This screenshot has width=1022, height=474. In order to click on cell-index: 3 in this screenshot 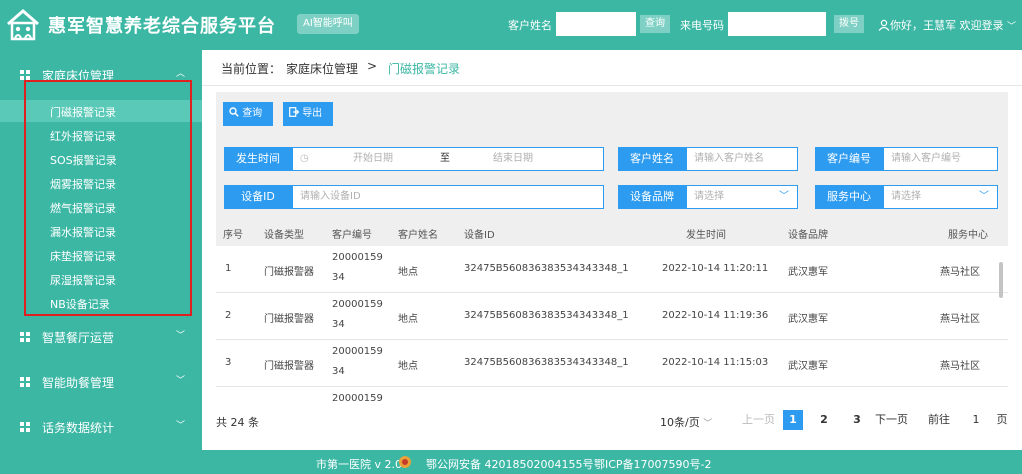, I will do `click(228, 362)`.